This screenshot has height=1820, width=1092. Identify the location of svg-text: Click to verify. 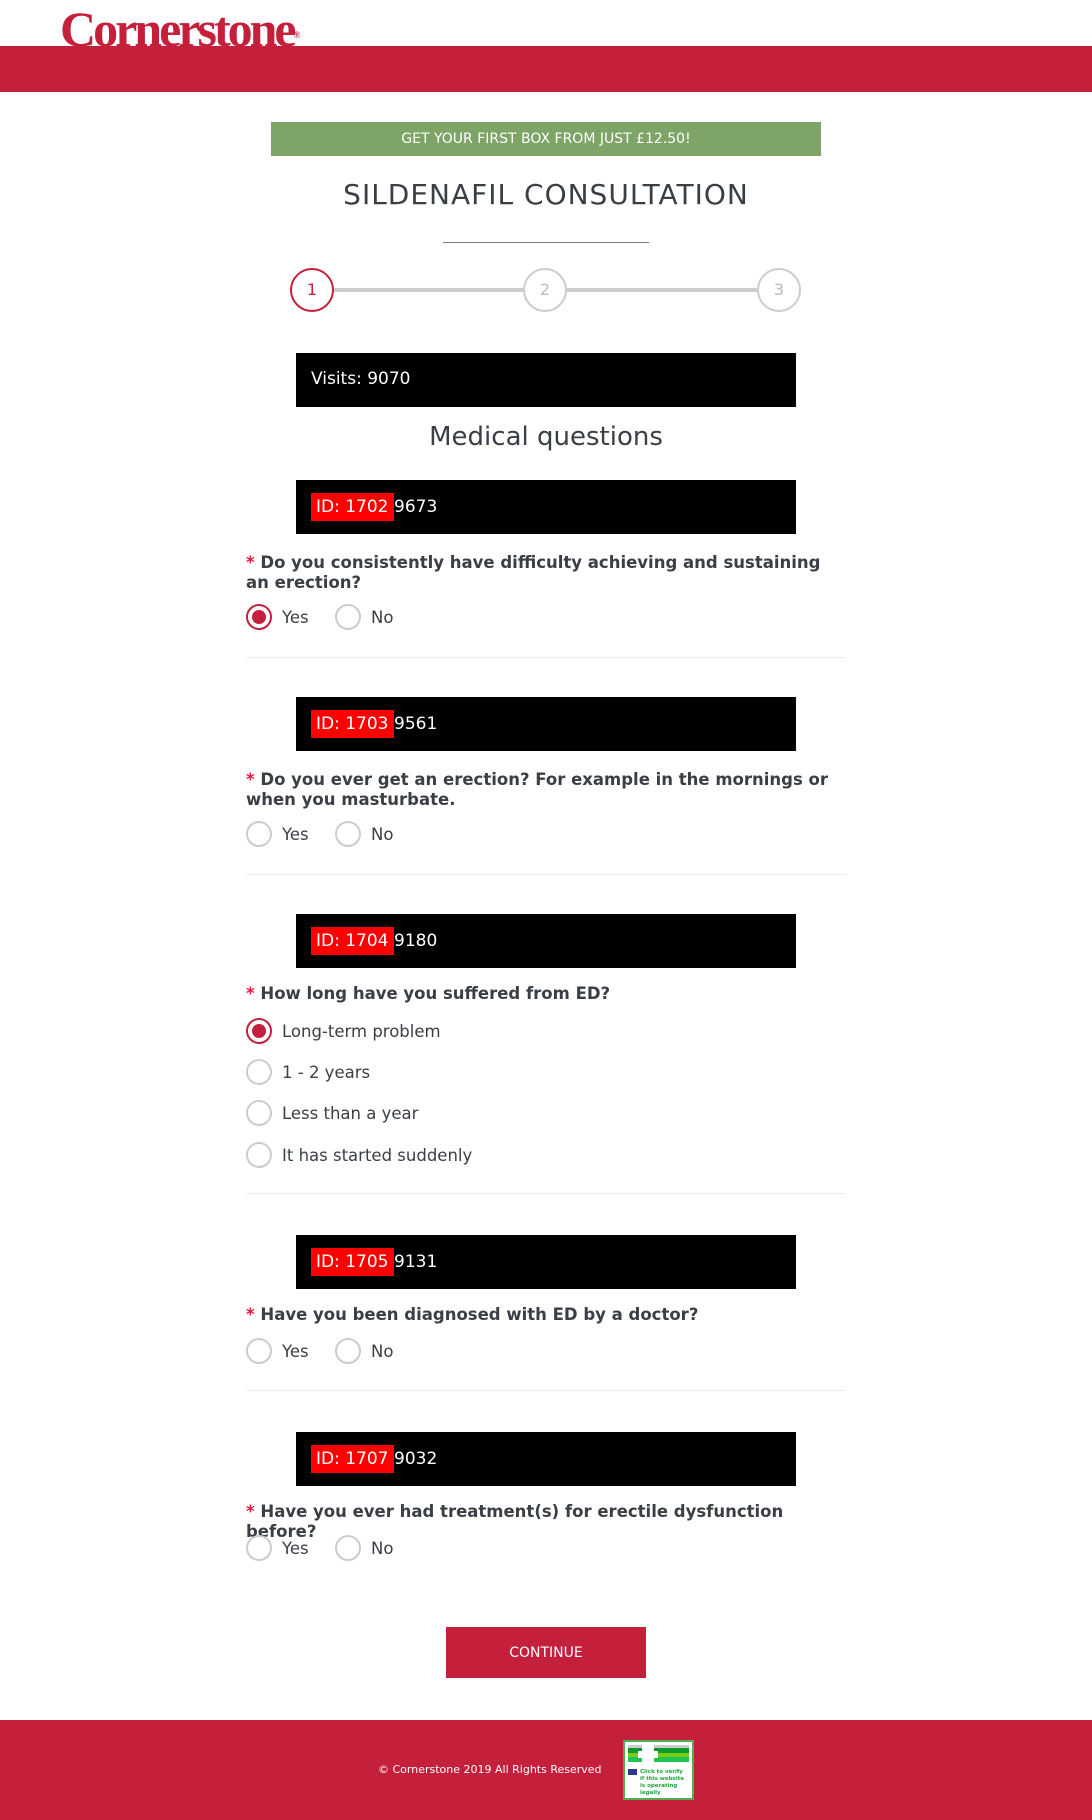
(661, 1772).